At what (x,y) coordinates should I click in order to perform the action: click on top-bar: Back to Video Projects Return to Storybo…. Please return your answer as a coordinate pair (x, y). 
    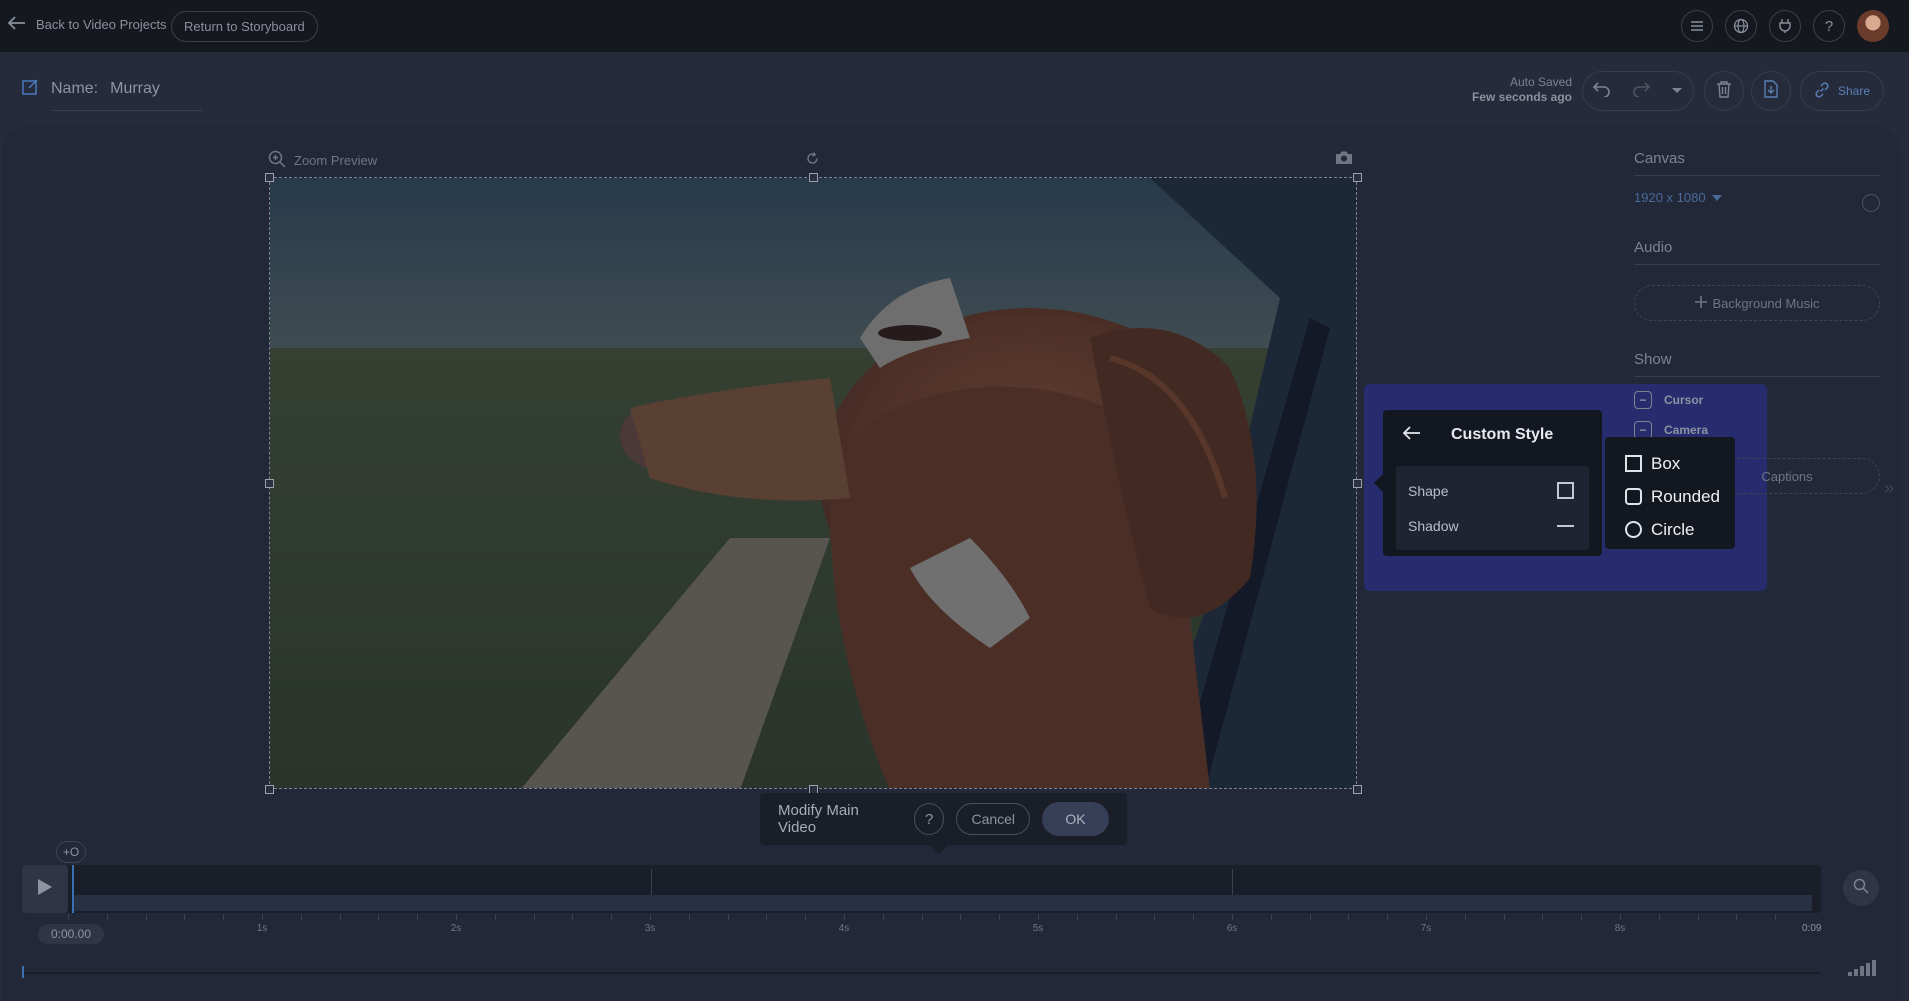
    Looking at the image, I should click on (954, 26).